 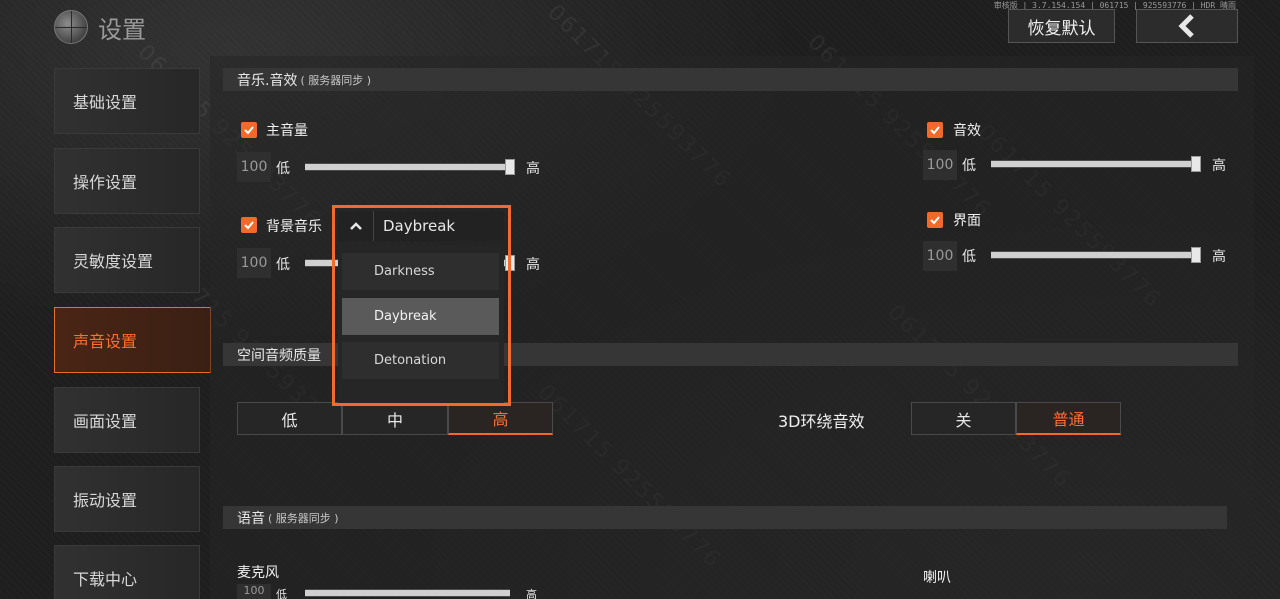 I want to click on sfx-low-label: 低, so click(x=969, y=166).